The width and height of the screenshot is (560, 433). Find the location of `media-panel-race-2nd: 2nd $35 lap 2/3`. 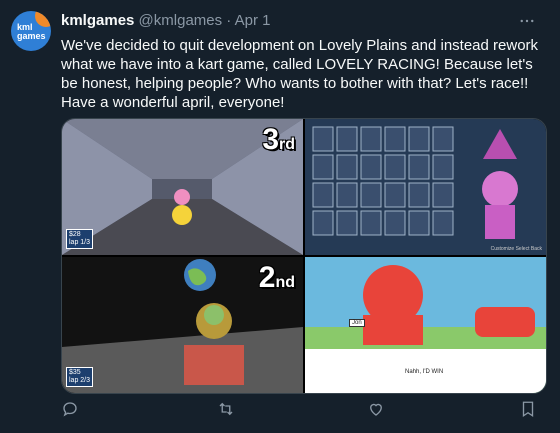

media-panel-race-2nd: 2nd $35 lap 2/3 is located at coordinates (182, 325).